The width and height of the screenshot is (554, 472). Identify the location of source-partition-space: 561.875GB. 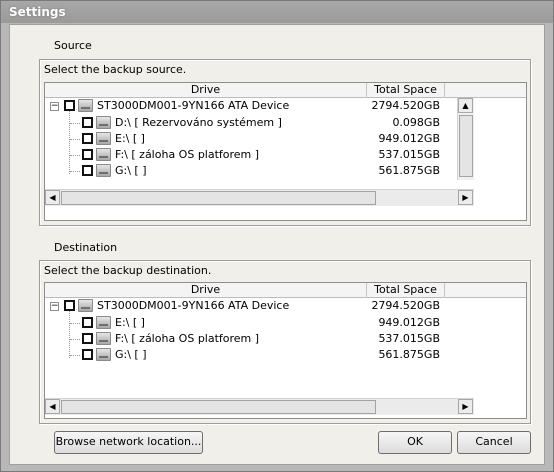
(409, 170).